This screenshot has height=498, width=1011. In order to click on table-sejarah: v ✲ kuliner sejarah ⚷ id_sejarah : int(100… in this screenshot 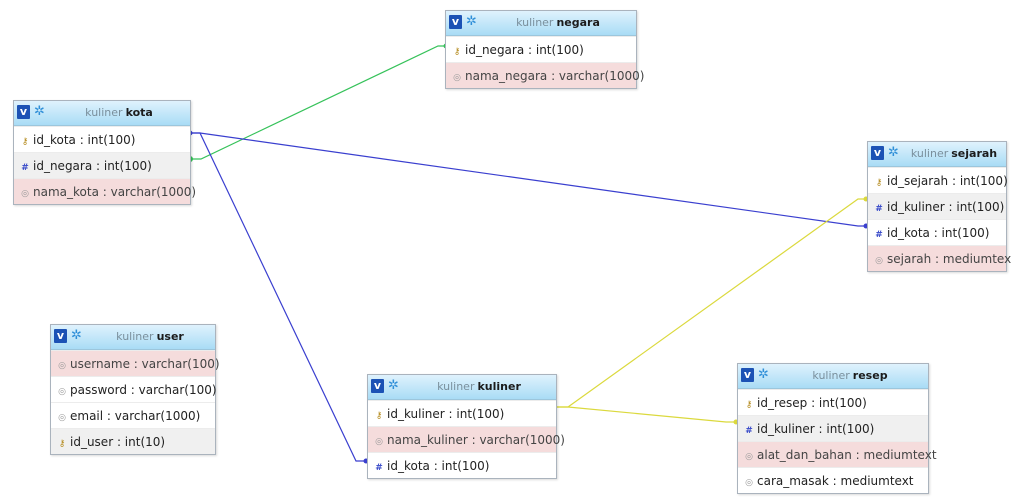, I will do `click(939, 206)`.